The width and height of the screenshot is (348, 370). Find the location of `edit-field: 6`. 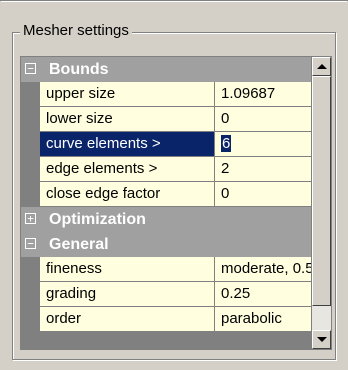

edit-field: 6 is located at coordinates (226, 143).